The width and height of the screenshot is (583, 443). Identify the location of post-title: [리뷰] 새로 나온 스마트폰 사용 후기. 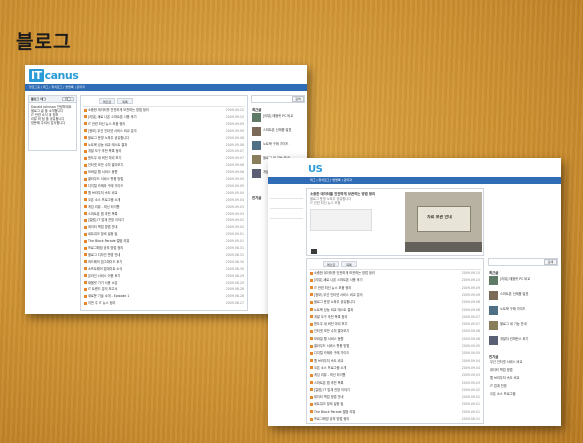
(112, 117).